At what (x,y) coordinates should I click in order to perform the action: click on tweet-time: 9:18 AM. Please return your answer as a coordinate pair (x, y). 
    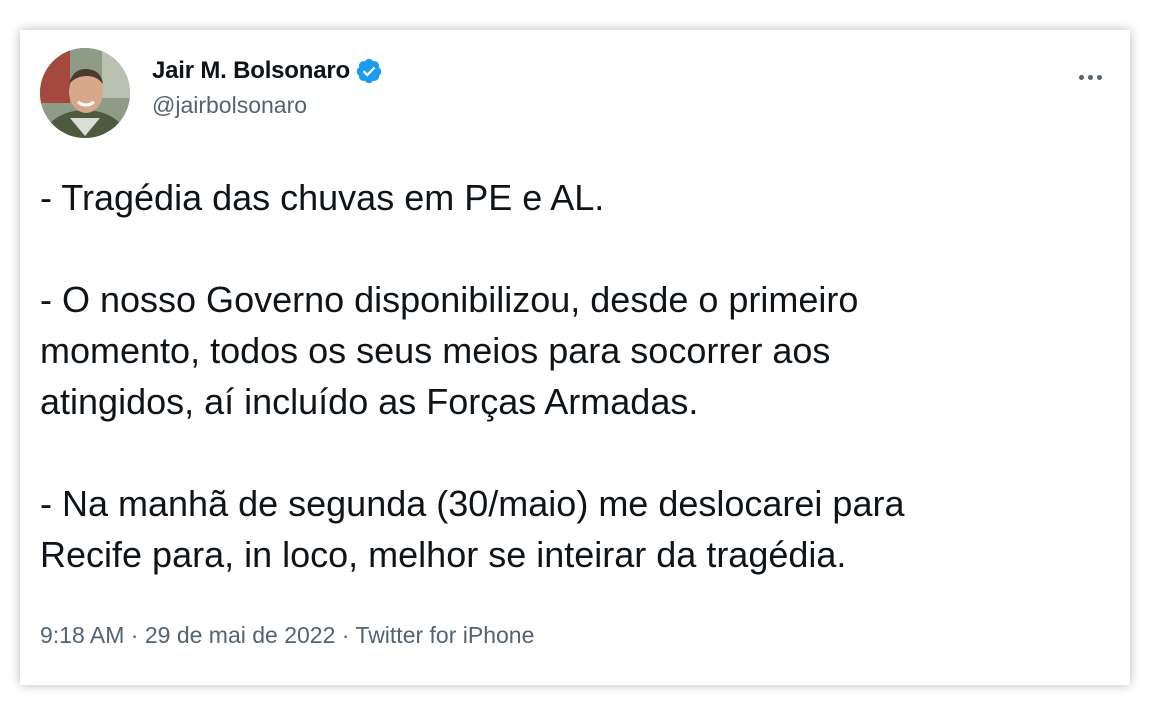
    Looking at the image, I should click on (82, 635).